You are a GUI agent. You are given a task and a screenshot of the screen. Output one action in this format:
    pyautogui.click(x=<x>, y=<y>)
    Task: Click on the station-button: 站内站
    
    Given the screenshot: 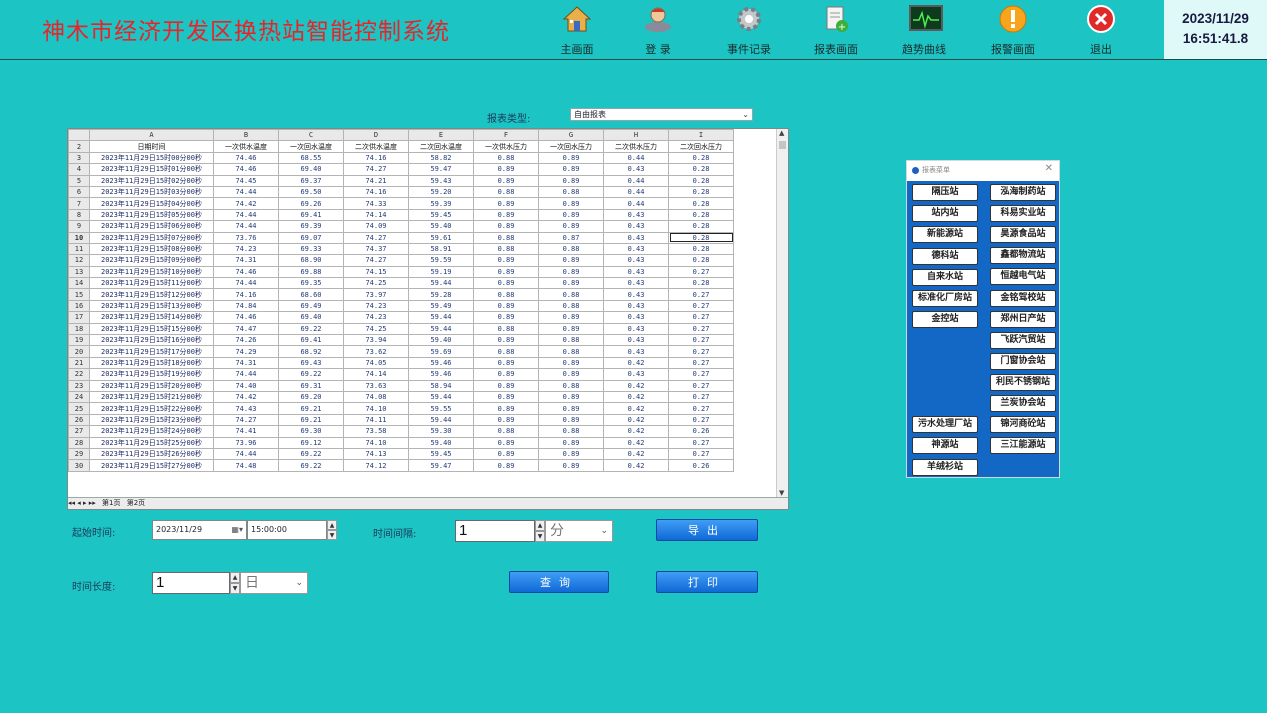 What is the action you would take?
    pyautogui.click(x=945, y=213)
    